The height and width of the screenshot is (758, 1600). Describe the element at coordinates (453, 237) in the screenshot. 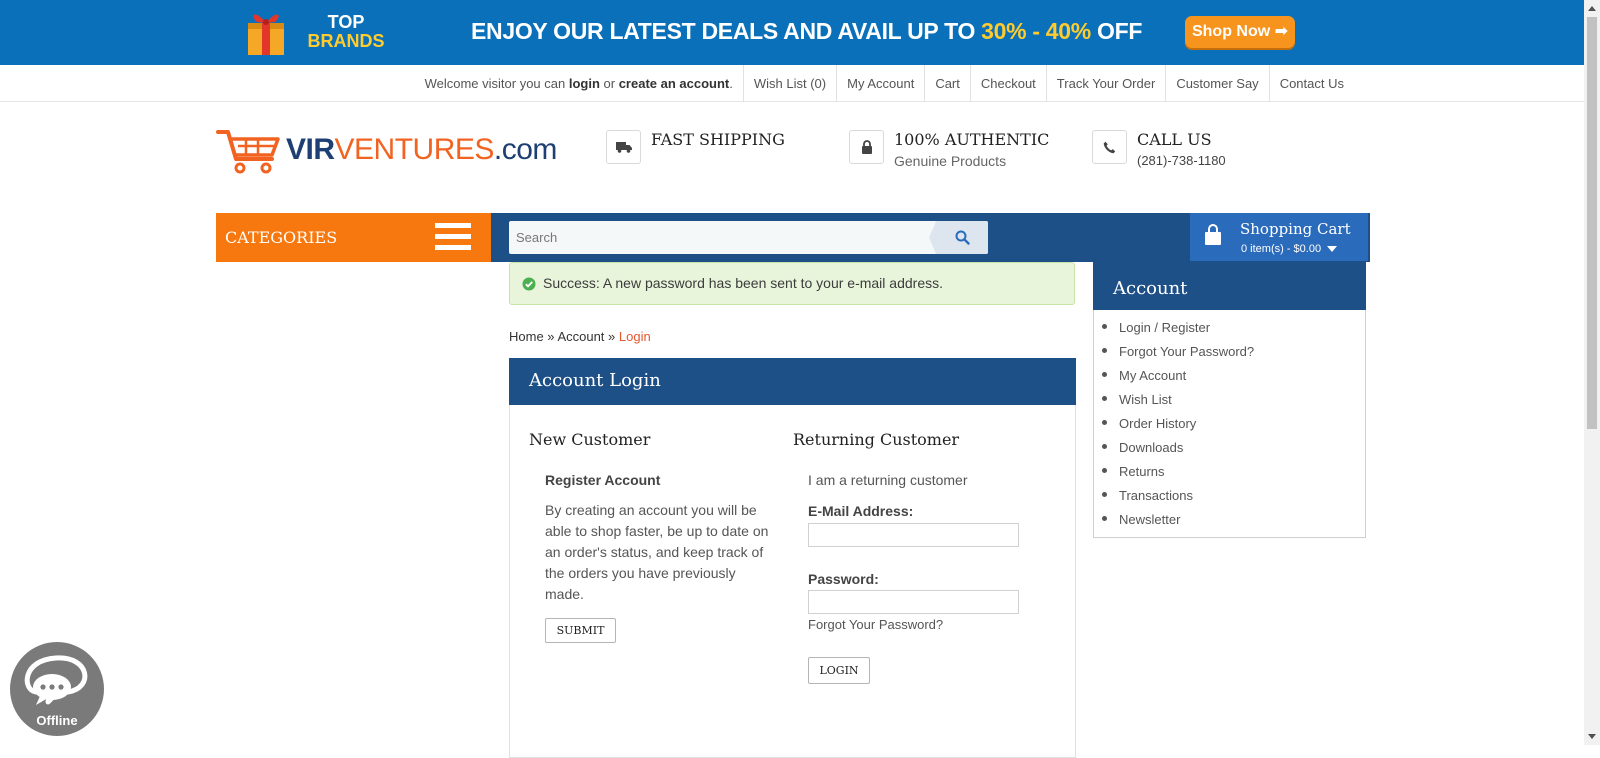

I see `hamburger-menu-icon` at that location.